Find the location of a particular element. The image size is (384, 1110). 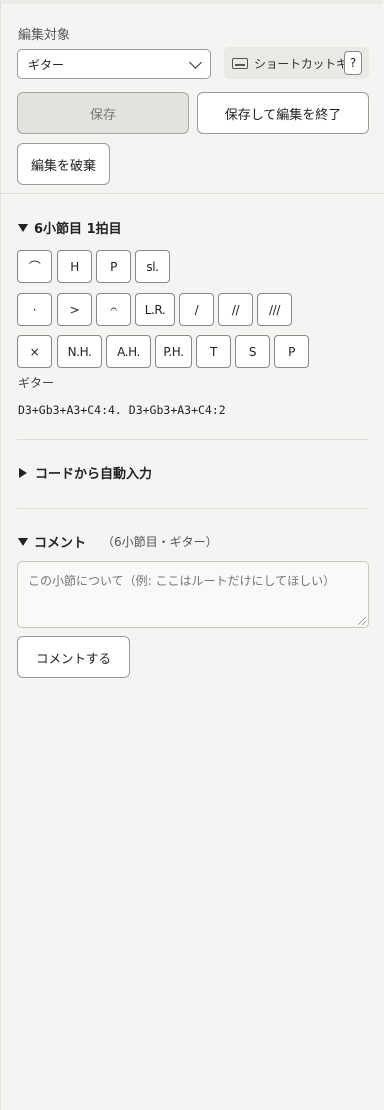

accent-button: > is located at coordinates (74, 309).